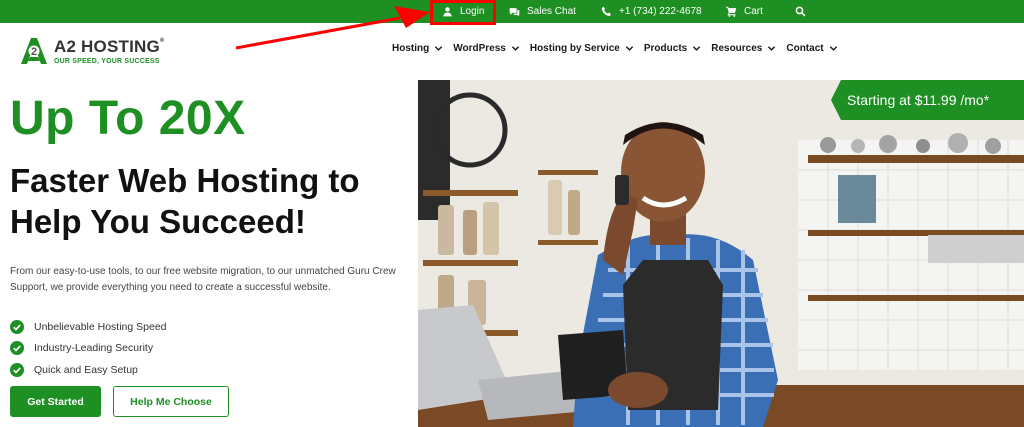  I want to click on hero-subheadline-line-2: Help You Succeed!, so click(158, 221).